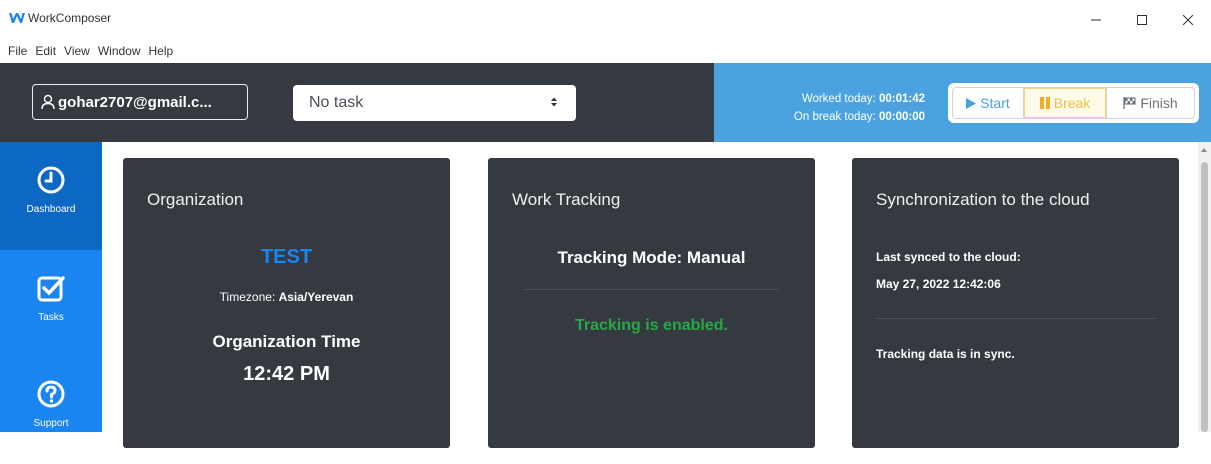  I want to click on minimize-icon, so click(1096, 20).